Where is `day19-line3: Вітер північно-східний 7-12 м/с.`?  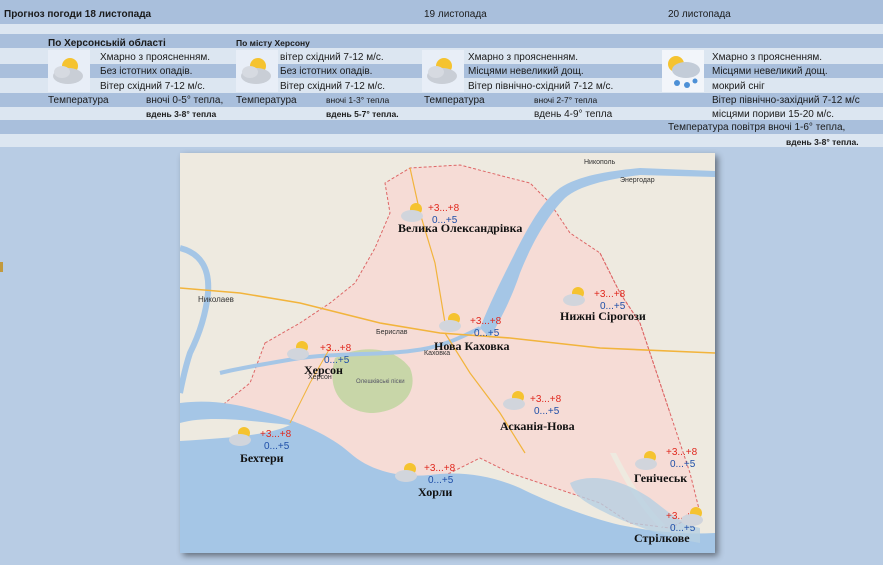 day19-line3: Вітер північно-східний 7-12 м/с. is located at coordinates (541, 86).